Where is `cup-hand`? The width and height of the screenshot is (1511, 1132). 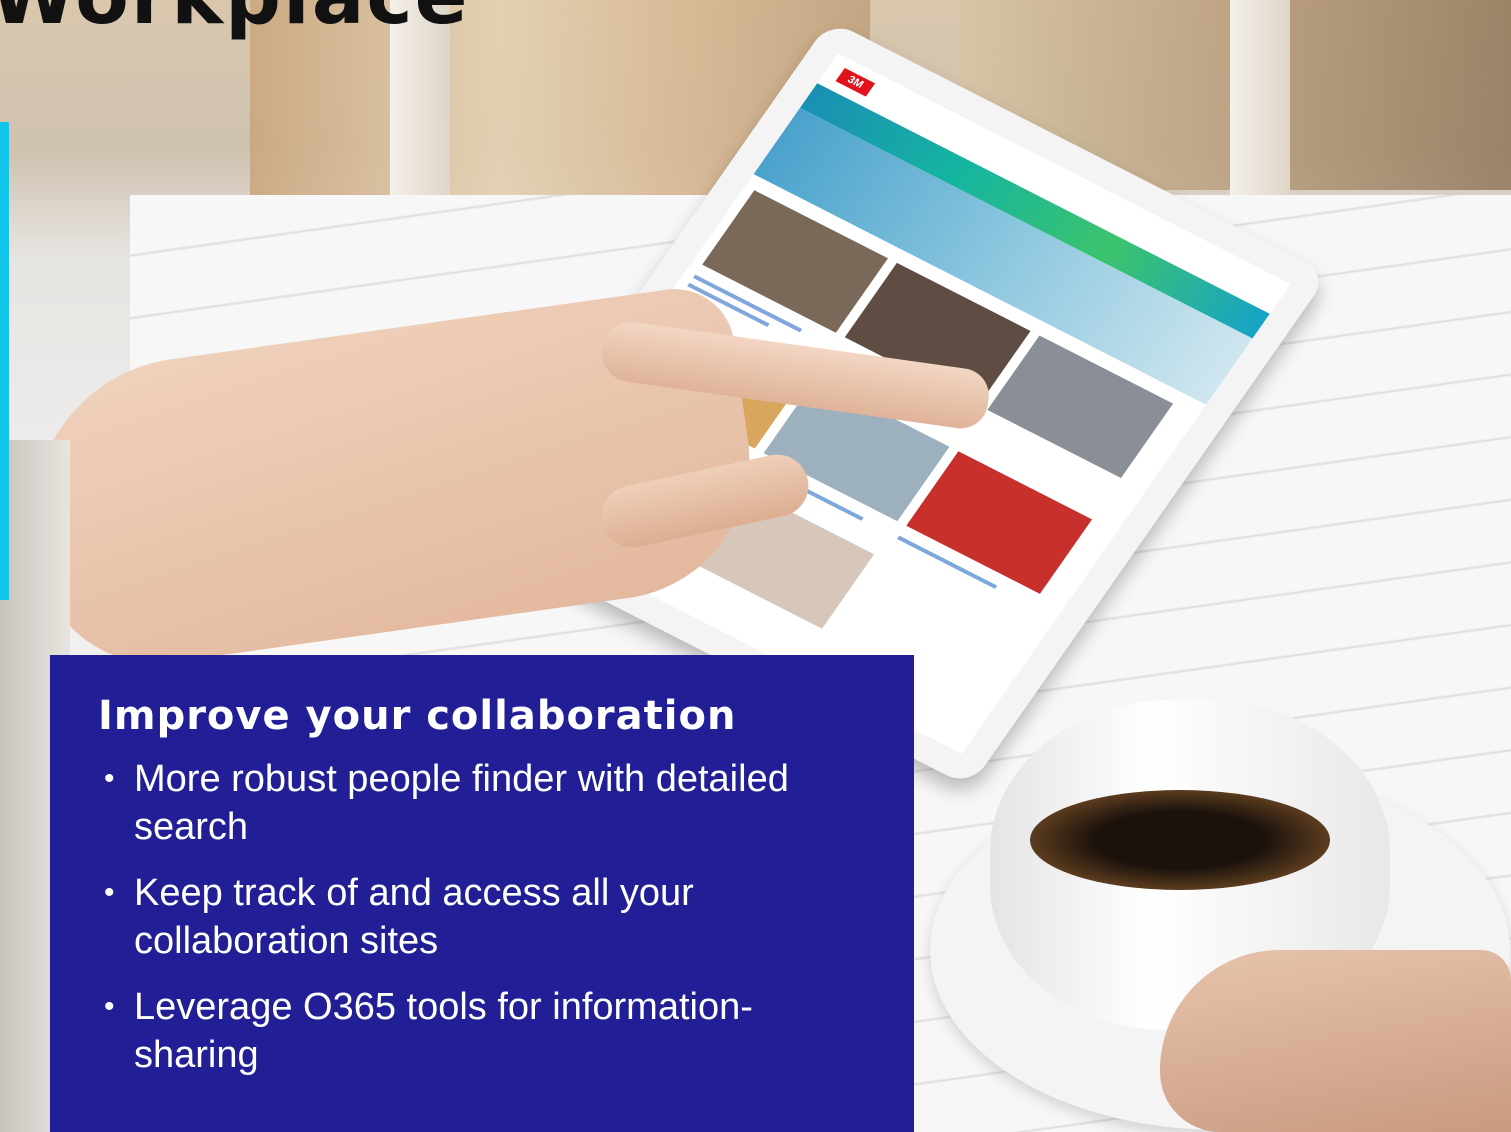
cup-hand is located at coordinates (1335, 1041).